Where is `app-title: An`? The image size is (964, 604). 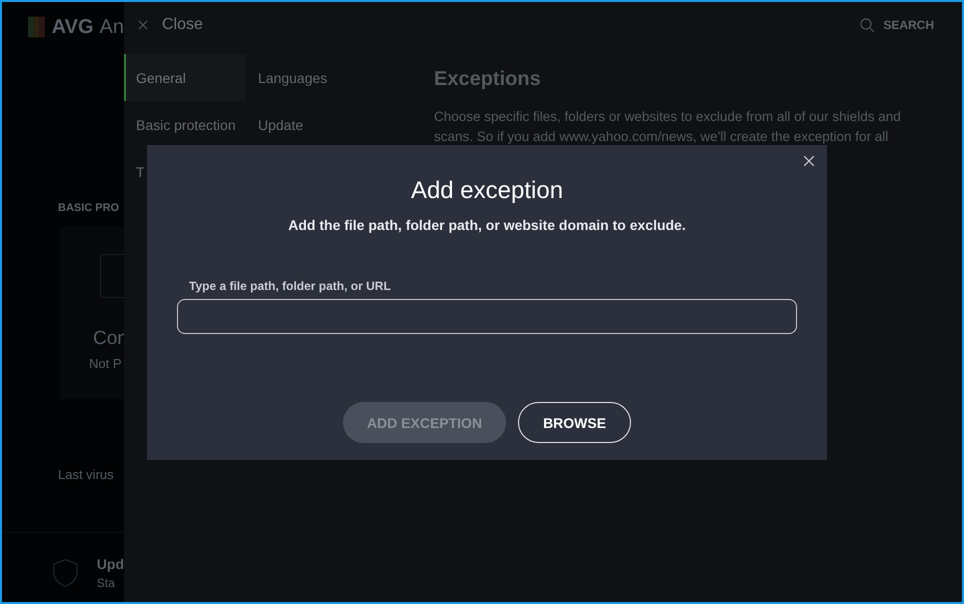 app-title: An is located at coordinates (112, 27).